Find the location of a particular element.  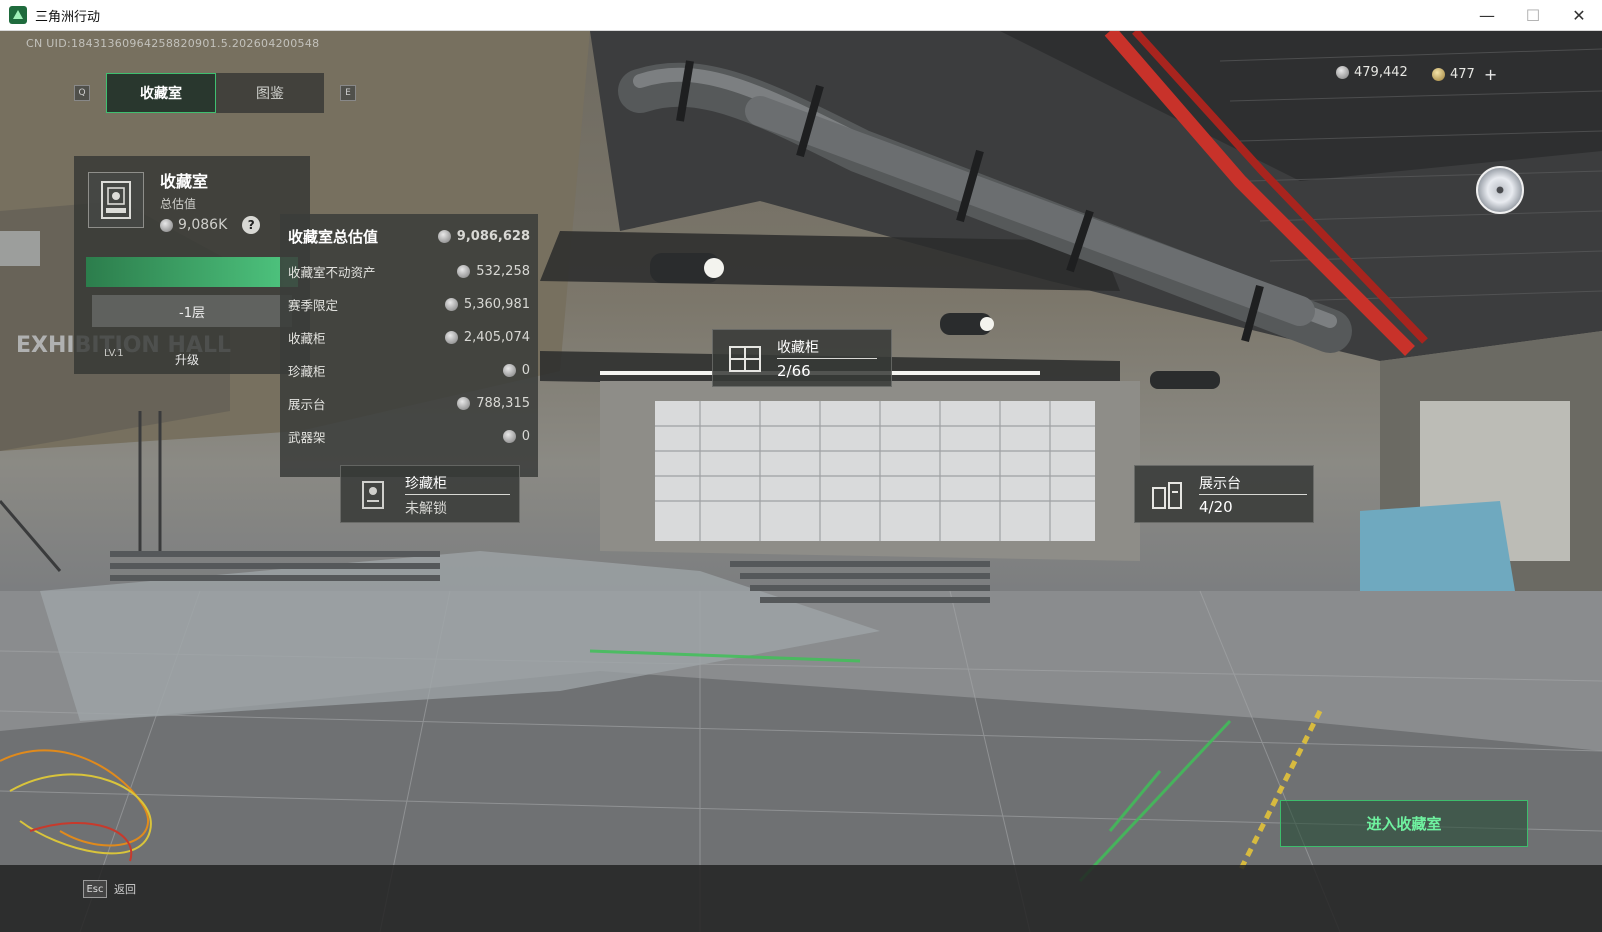

maximize-button: ☐ is located at coordinates (1533, 15).